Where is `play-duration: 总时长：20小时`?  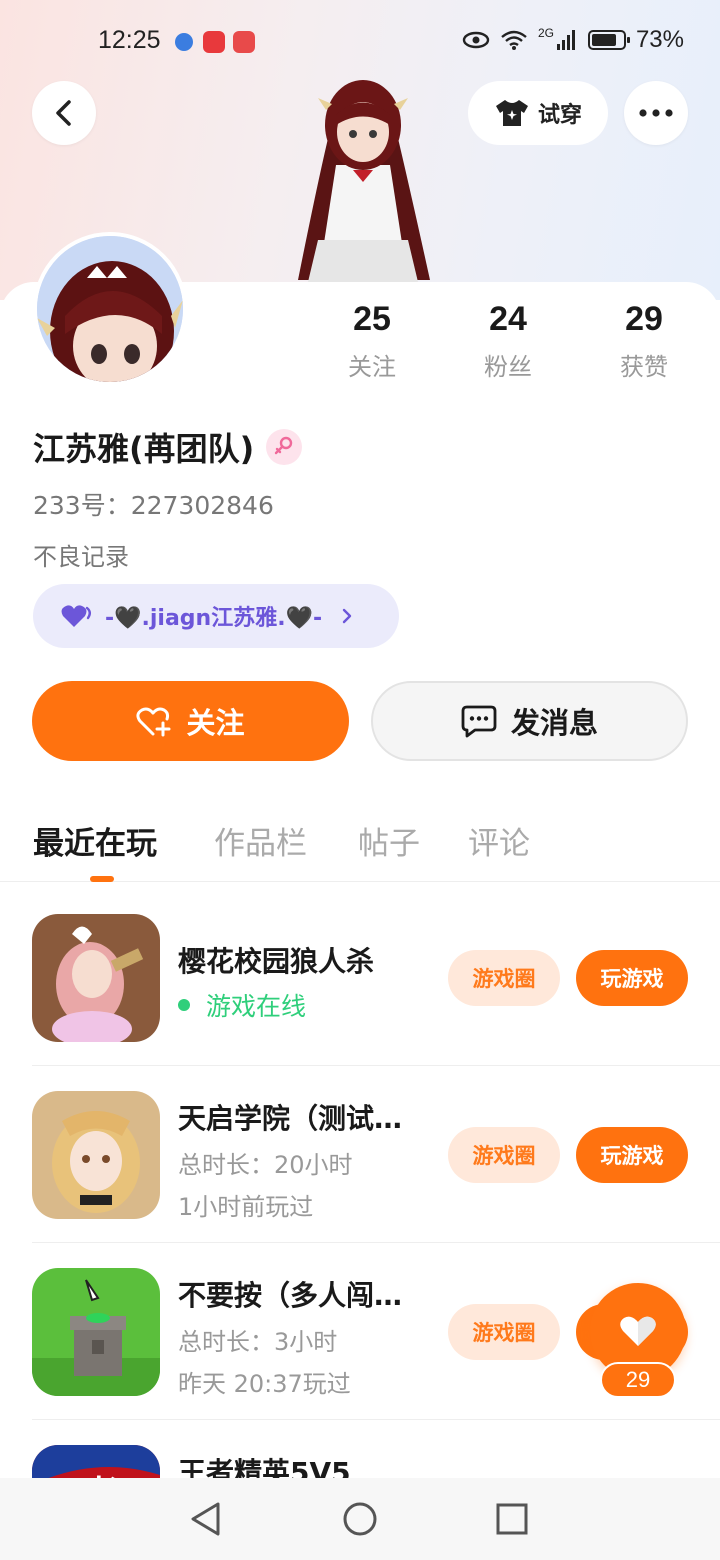 play-duration: 总时长：20小时 is located at coordinates (265, 1165).